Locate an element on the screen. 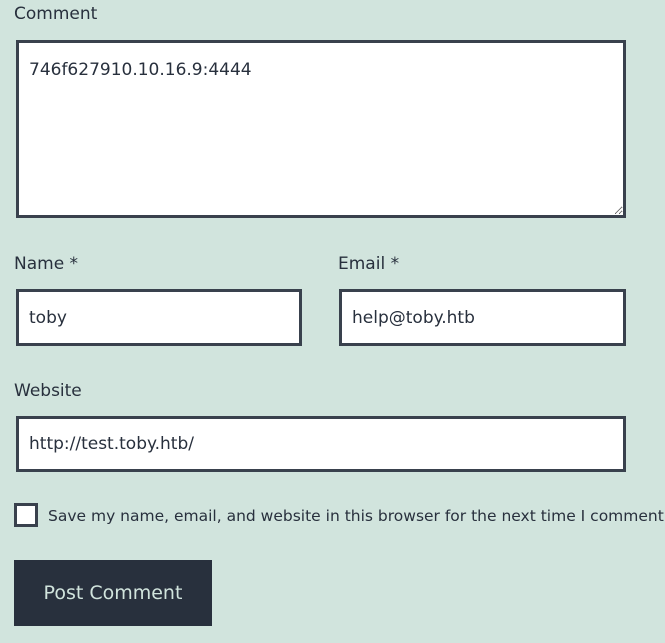 The width and height of the screenshot is (665, 643). email-label: Email * is located at coordinates (369, 264).